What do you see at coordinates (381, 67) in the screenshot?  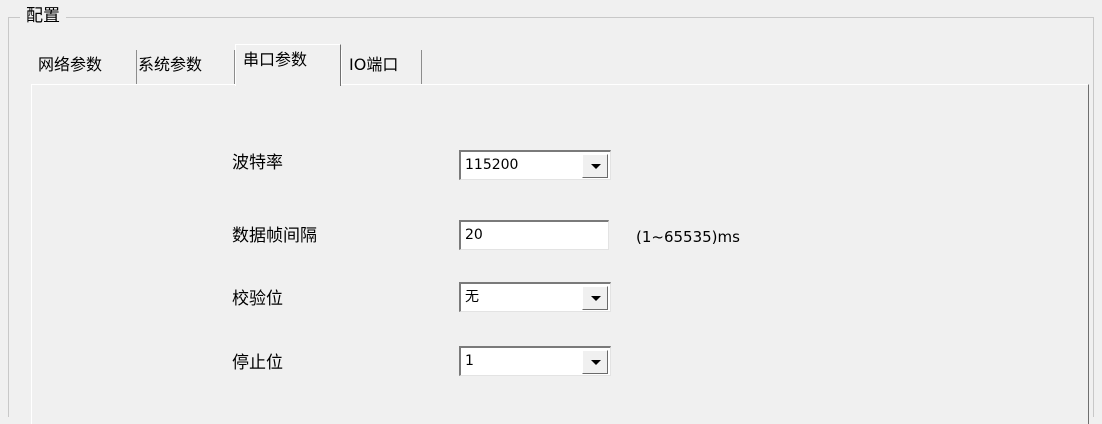 I see `tab-io-port: IO端口` at bounding box center [381, 67].